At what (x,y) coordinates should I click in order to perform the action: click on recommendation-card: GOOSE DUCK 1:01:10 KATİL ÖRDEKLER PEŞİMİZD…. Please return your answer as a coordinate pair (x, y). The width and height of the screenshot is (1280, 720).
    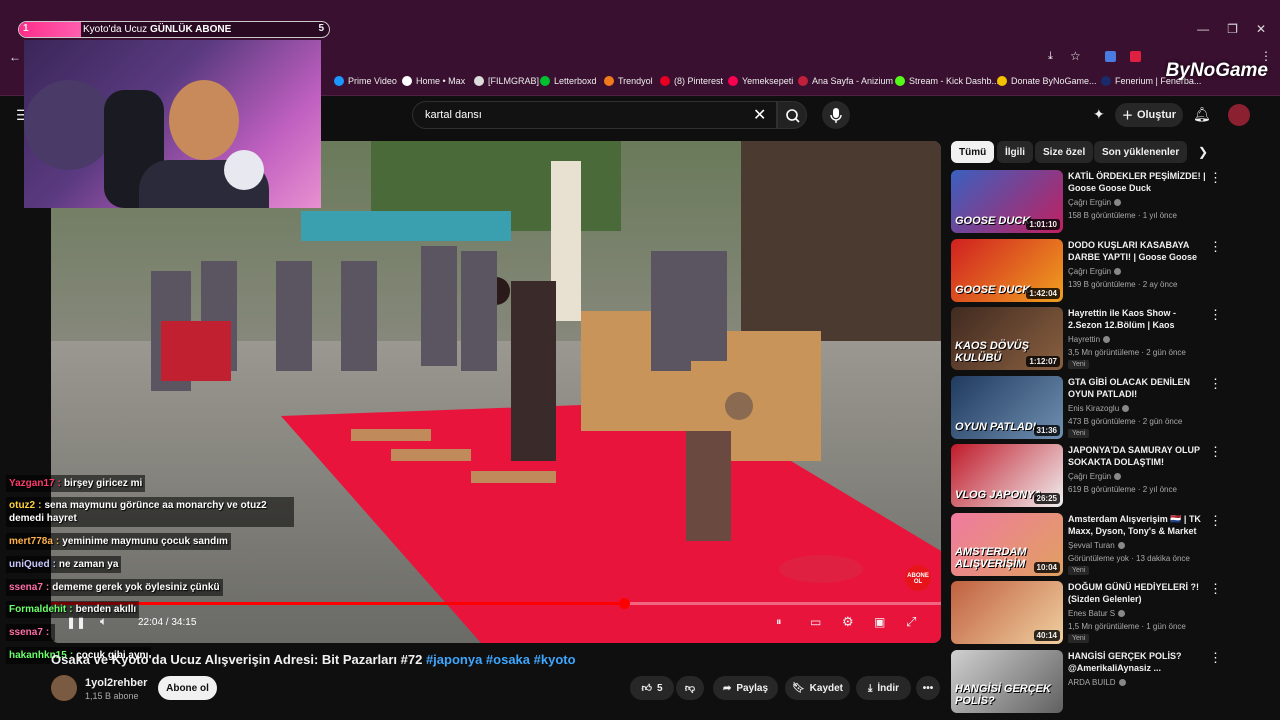
    Looking at the image, I should click on (1101, 203).